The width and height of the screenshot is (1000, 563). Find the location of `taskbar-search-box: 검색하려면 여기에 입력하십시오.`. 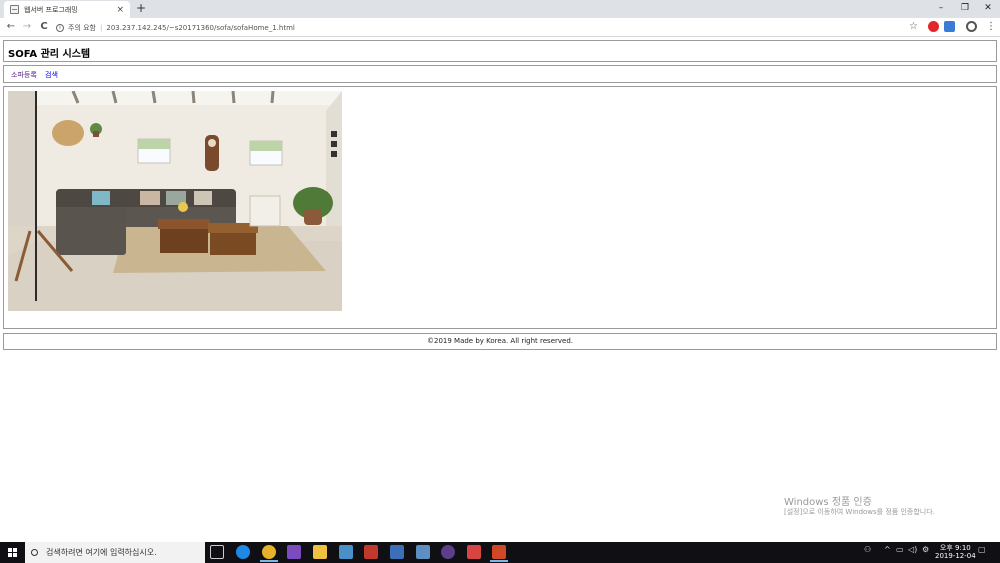

taskbar-search-box: 검색하려면 여기에 입력하십시오. is located at coordinates (115, 552).